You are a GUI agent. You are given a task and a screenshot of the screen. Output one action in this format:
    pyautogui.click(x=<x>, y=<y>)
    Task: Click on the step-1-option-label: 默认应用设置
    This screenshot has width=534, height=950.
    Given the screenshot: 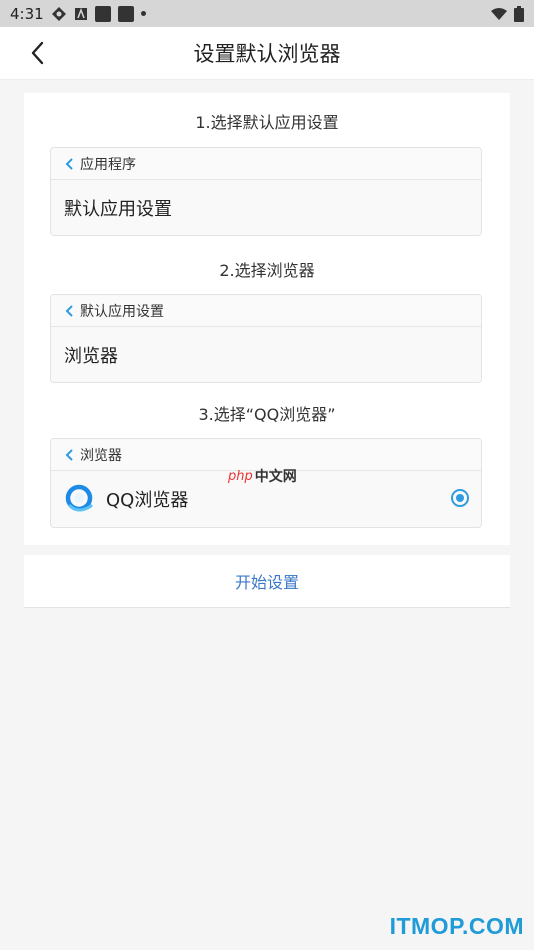 What is the action you would take?
    pyautogui.click(x=118, y=209)
    